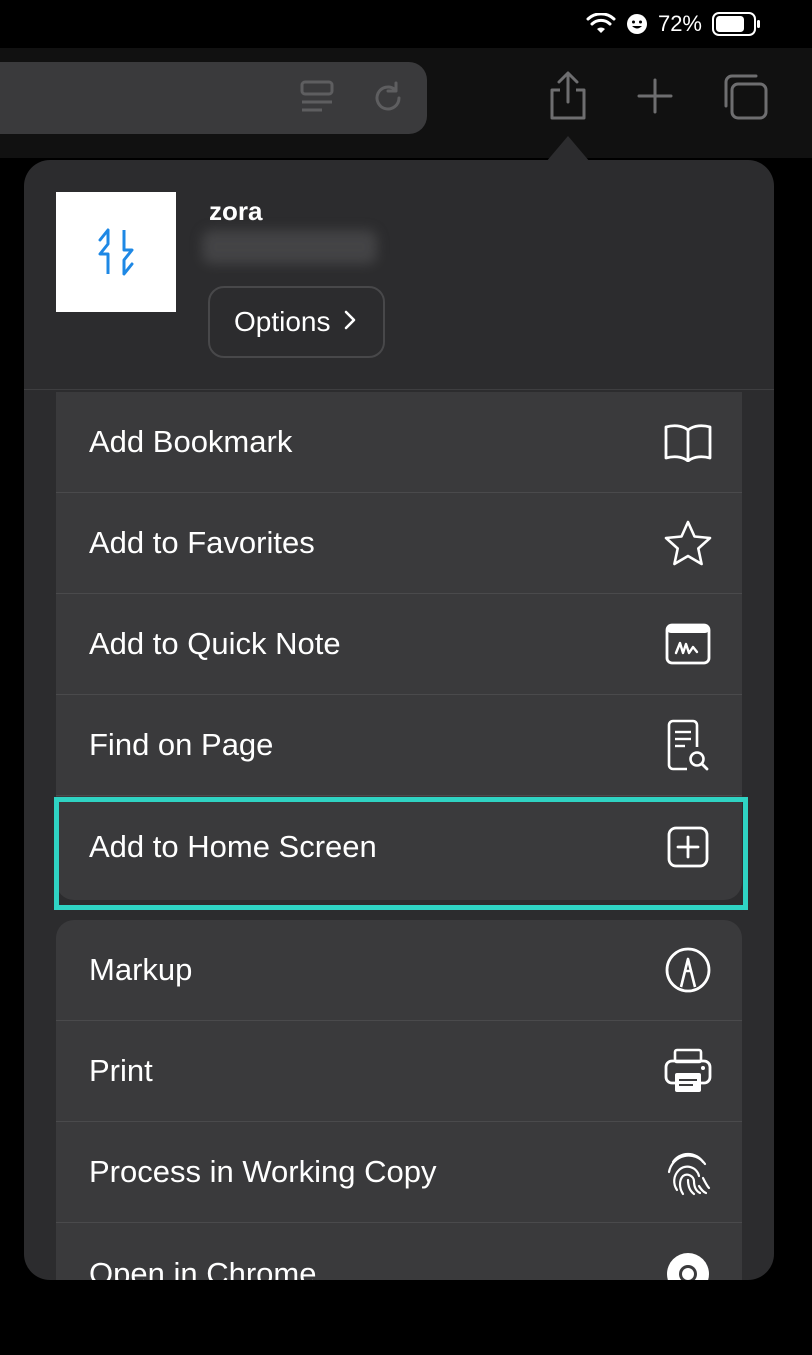 The width and height of the screenshot is (812, 1355). What do you see at coordinates (121, 1070) in the screenshot?
I see `row-label: Print` at bounding box center [121, 1070].